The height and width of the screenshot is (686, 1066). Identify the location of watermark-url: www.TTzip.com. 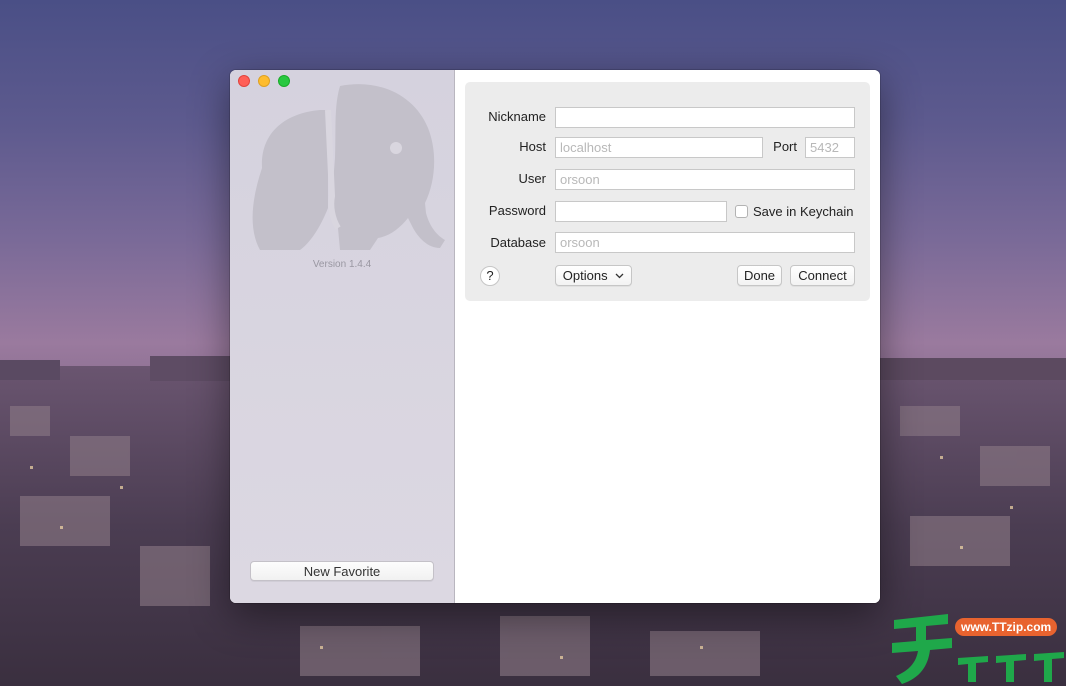
(1006, 627).